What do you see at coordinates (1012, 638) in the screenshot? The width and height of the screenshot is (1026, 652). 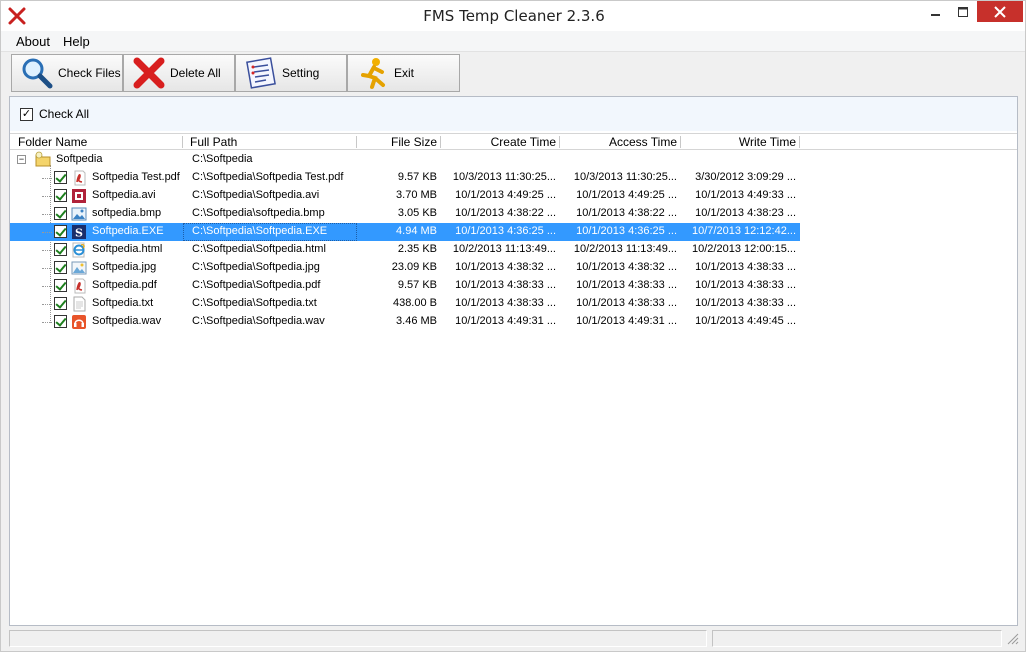 I see `resize-grip-icon` at bounding box center [1012, 638].